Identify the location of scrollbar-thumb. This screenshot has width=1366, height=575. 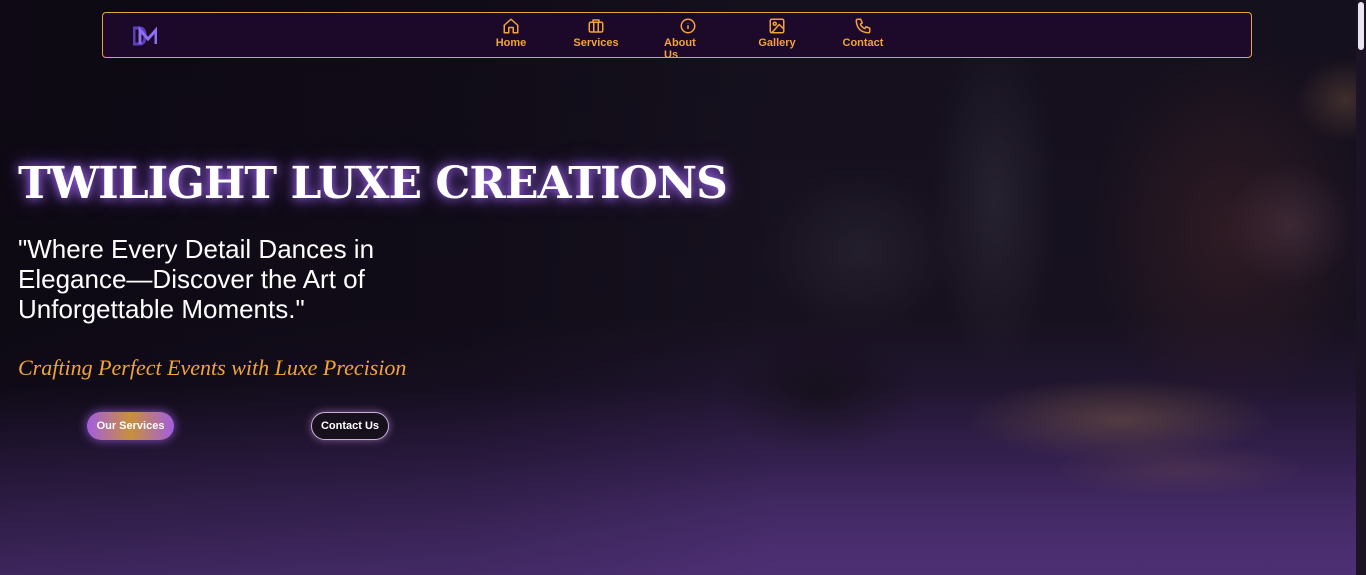
(1361, 26).